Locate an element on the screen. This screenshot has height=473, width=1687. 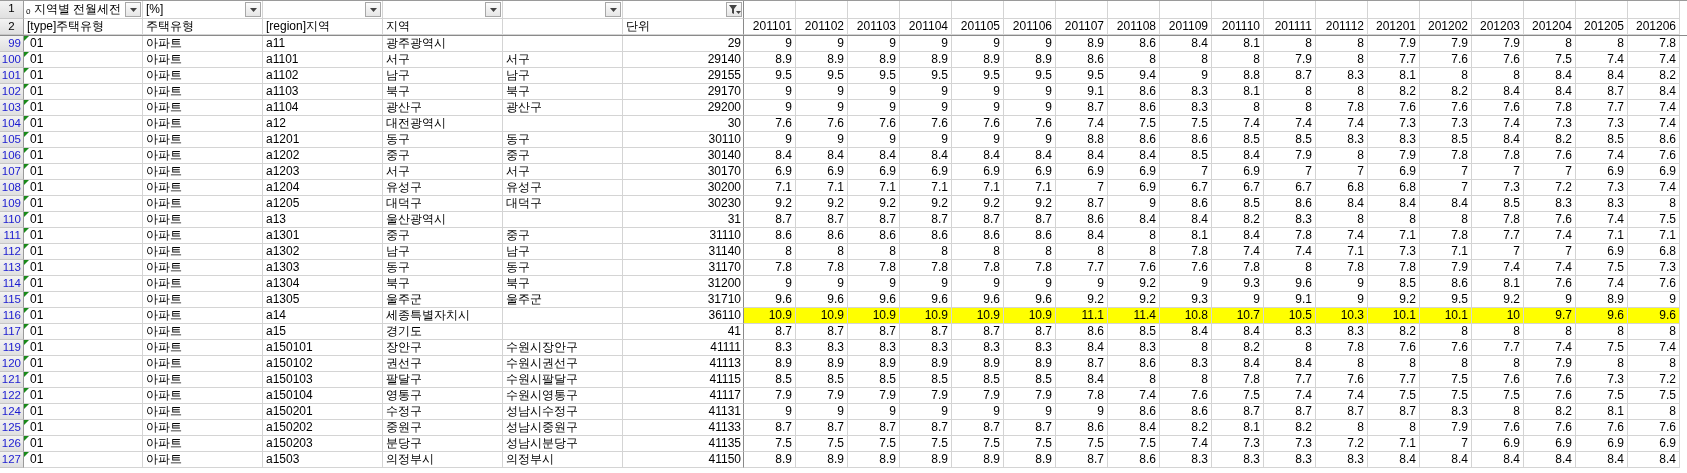
row-header: 114 is located at coordinates (12, 284).